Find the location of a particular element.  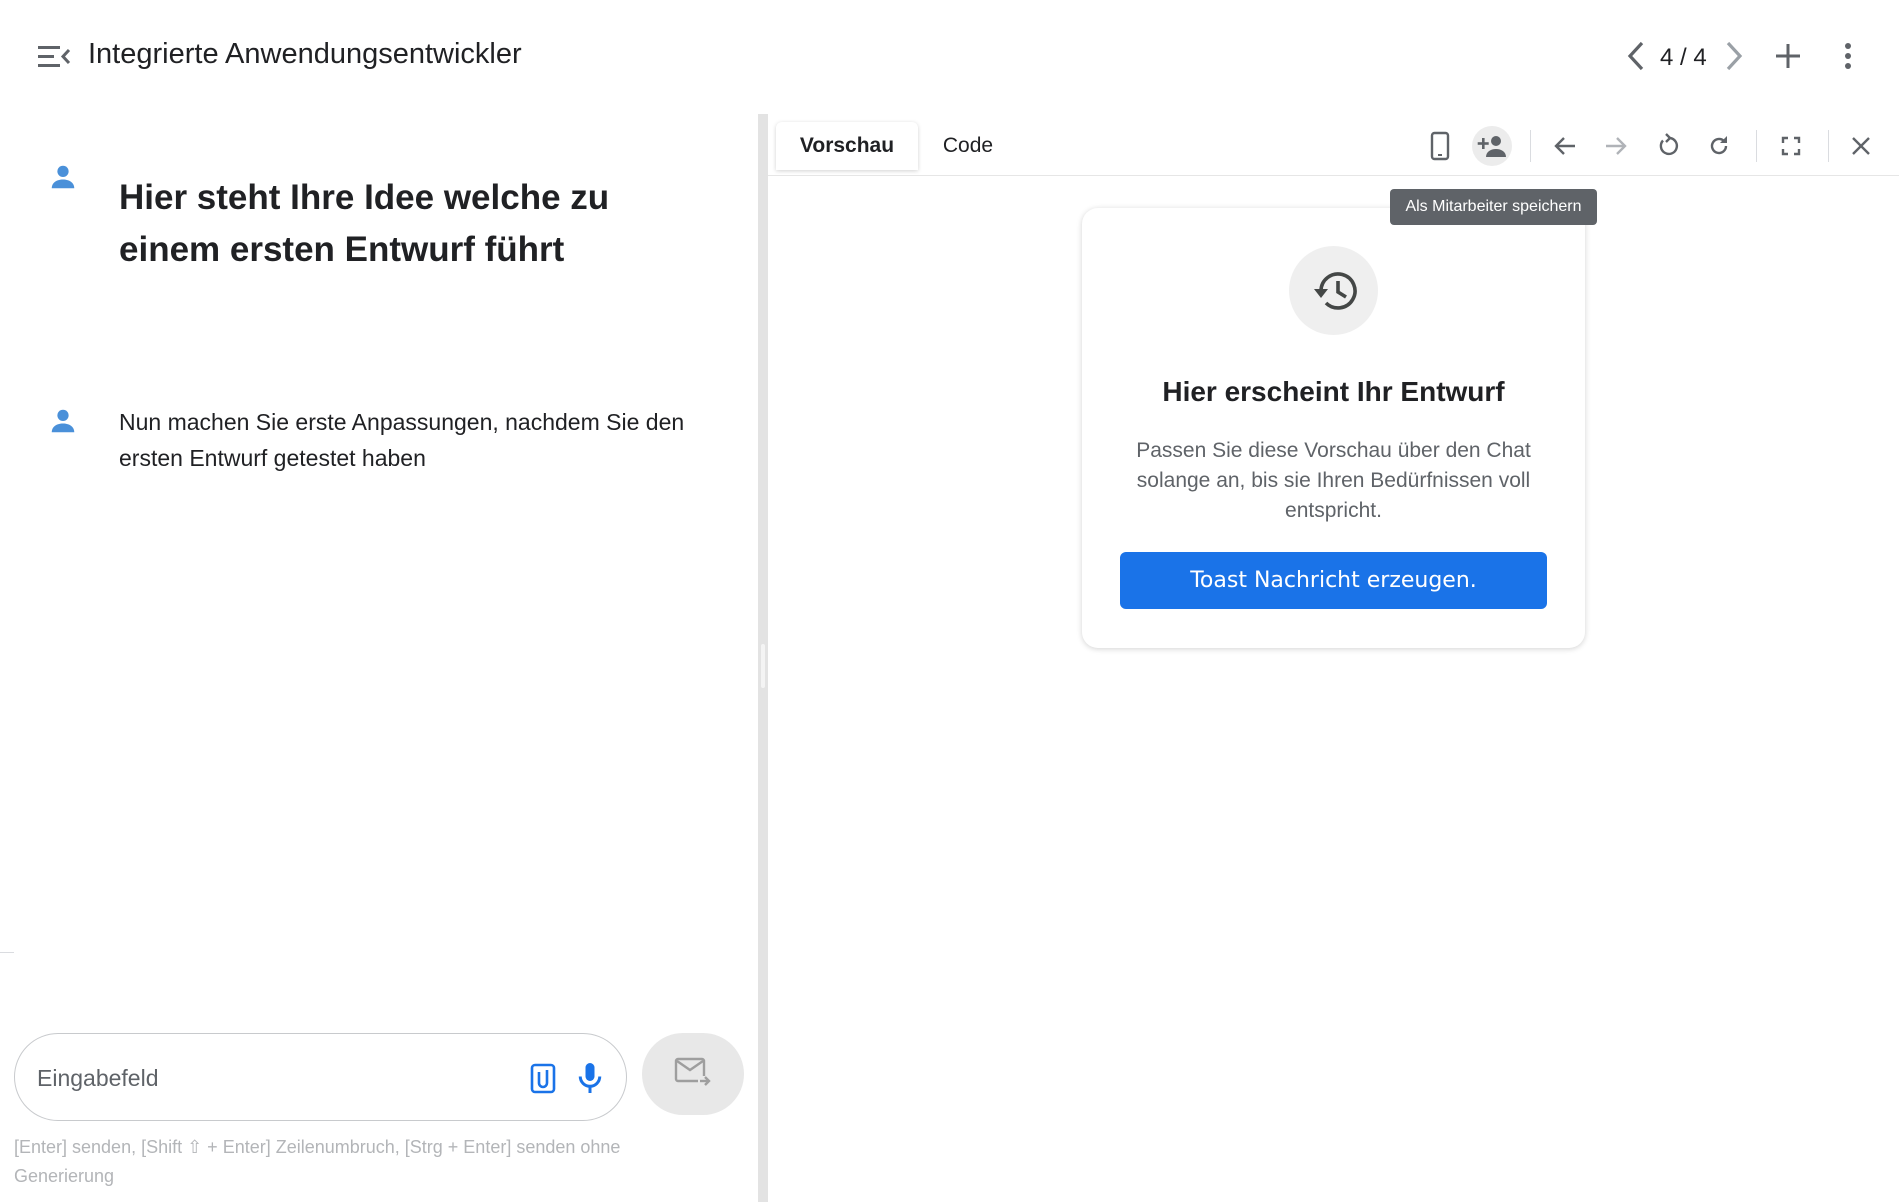

send-mail-icon is located at coordinates (693, 1074).